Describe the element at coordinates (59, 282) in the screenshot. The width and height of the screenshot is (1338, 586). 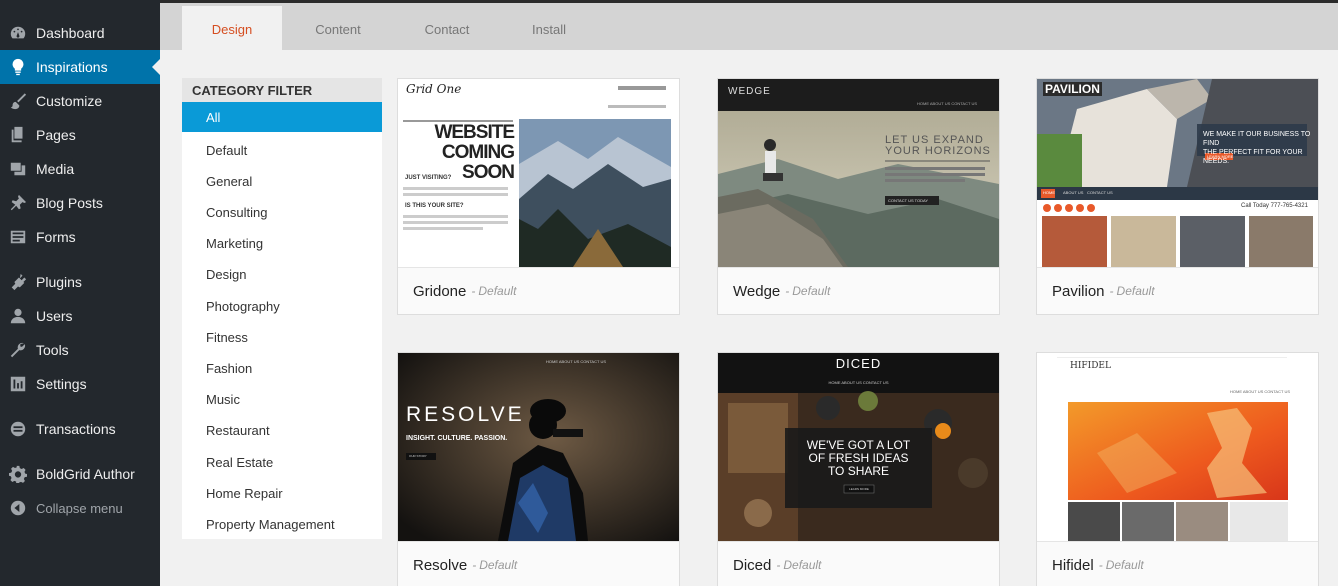
I see `sidebar-item-label: Plugins` at that location.